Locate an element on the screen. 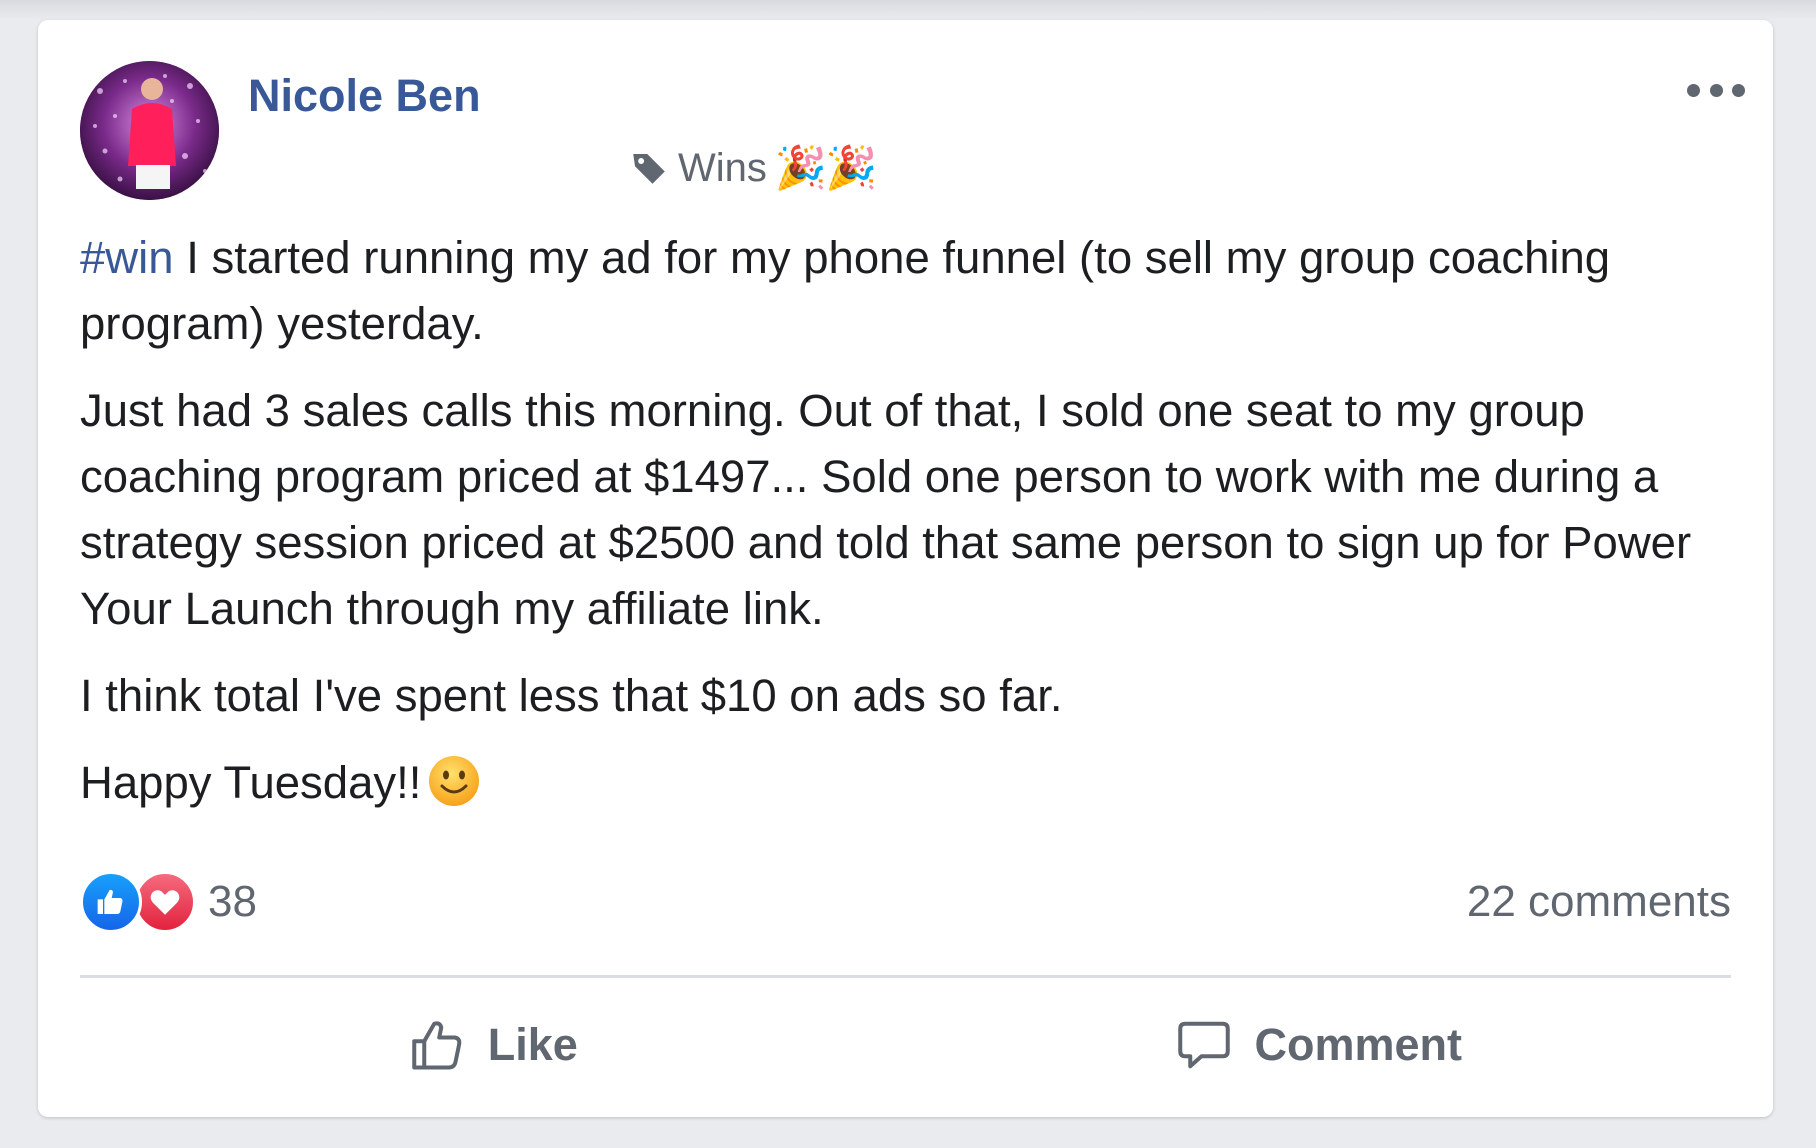 The image size is (1816, 1148). love-reaction-icon is located at coordinates (165, 902).